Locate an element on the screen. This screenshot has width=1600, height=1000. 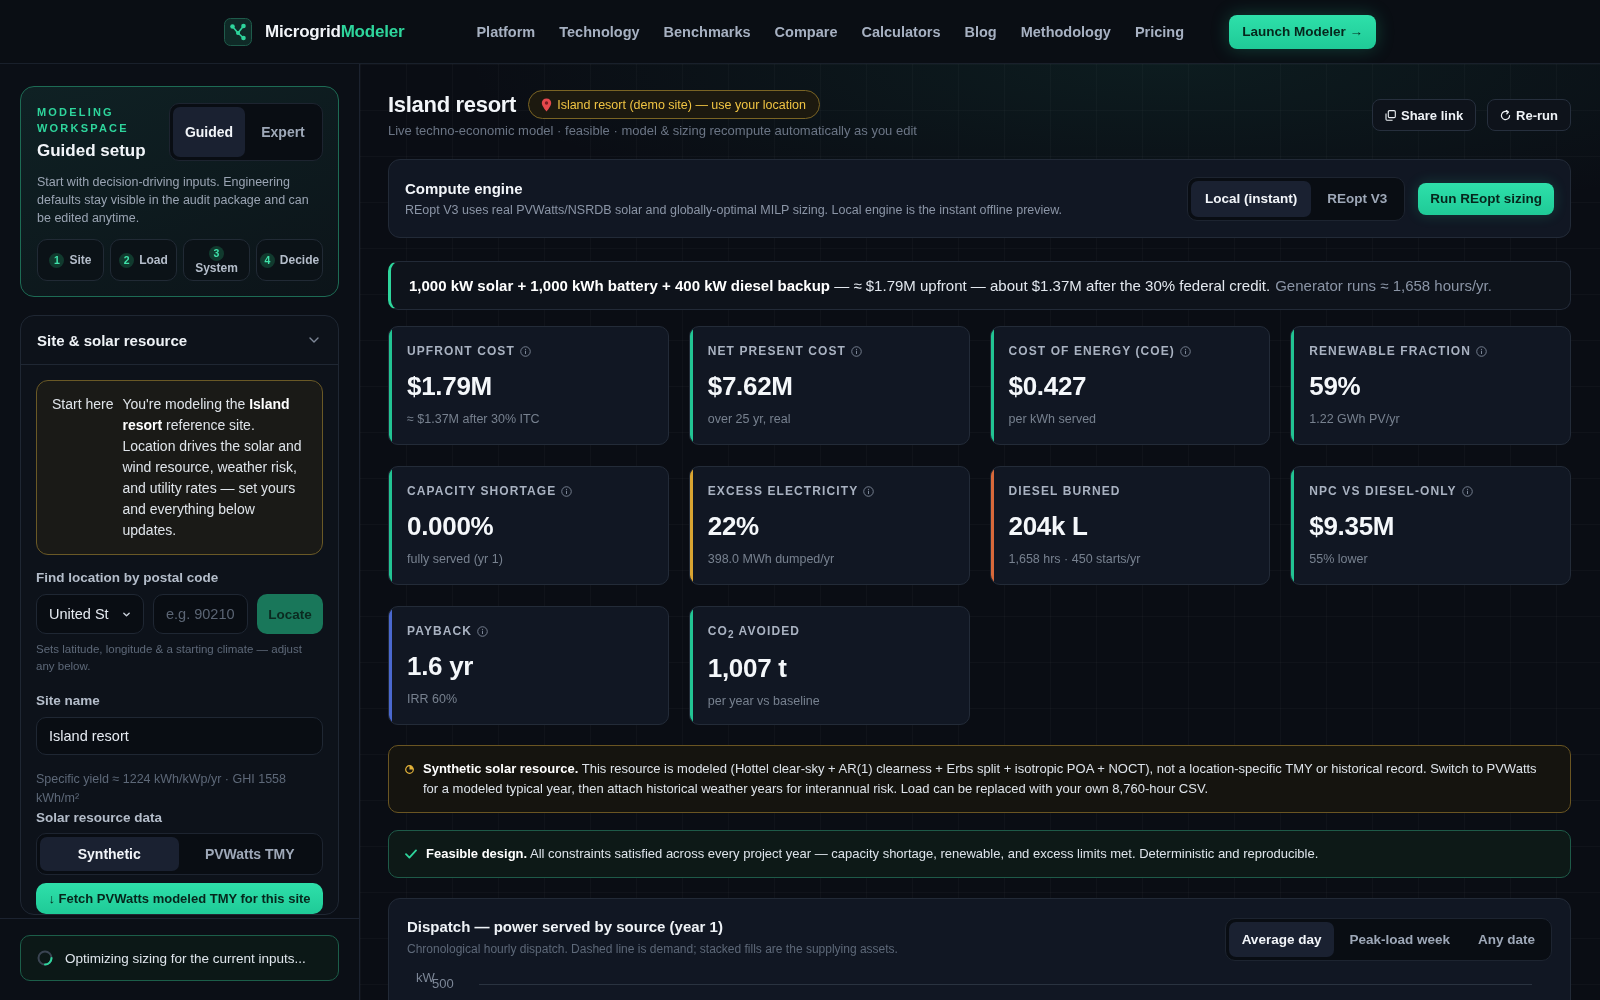
card-description: REopt V3 uses real PVWatts/NSRDB solar and globally-optimal MILP sizing. Local engine is the instant offline preview. is located at coordinates (734, 210).